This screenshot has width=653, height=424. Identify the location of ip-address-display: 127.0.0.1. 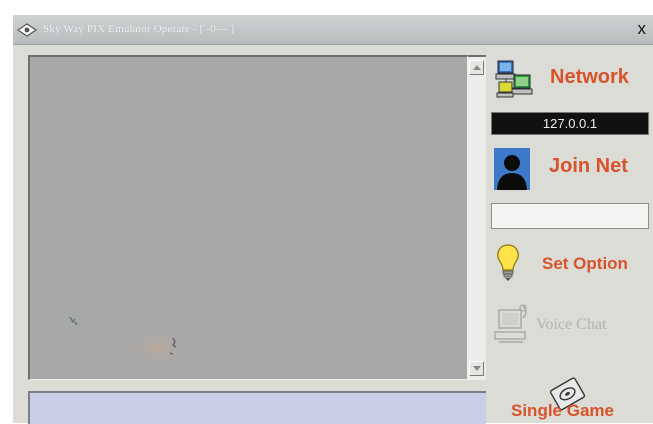
(570, 123).